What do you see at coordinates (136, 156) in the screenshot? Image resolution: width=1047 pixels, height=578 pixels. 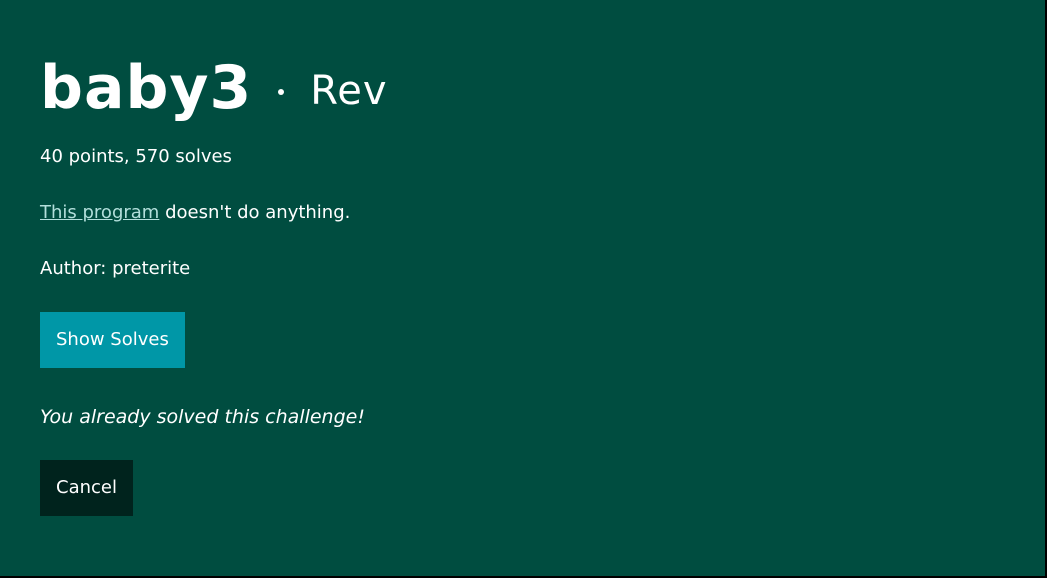 I see `points-solves-text: 40 points, 570 solves` at bounding box center [136, 156].